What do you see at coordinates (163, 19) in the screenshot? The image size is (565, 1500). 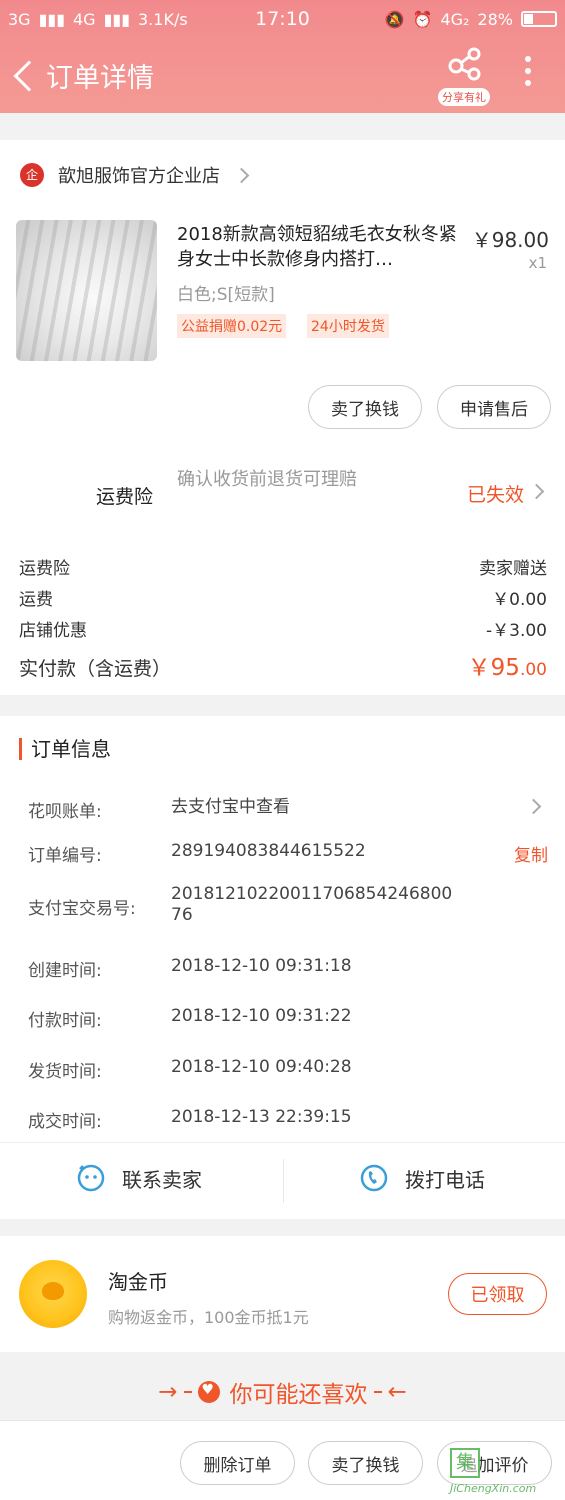 I see `net-speed: 3.1K/s` at bounding box center [163, 19].